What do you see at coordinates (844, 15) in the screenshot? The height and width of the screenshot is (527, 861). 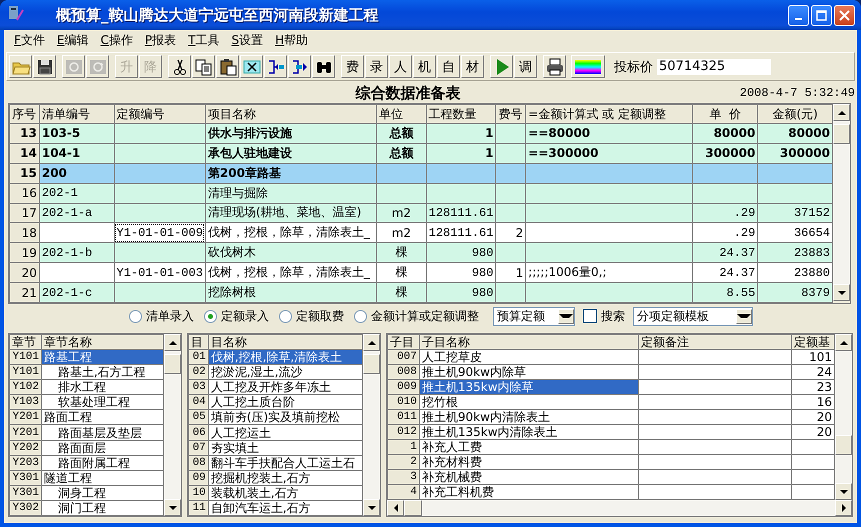 I see `close-button` at bounding box center [844, 15].